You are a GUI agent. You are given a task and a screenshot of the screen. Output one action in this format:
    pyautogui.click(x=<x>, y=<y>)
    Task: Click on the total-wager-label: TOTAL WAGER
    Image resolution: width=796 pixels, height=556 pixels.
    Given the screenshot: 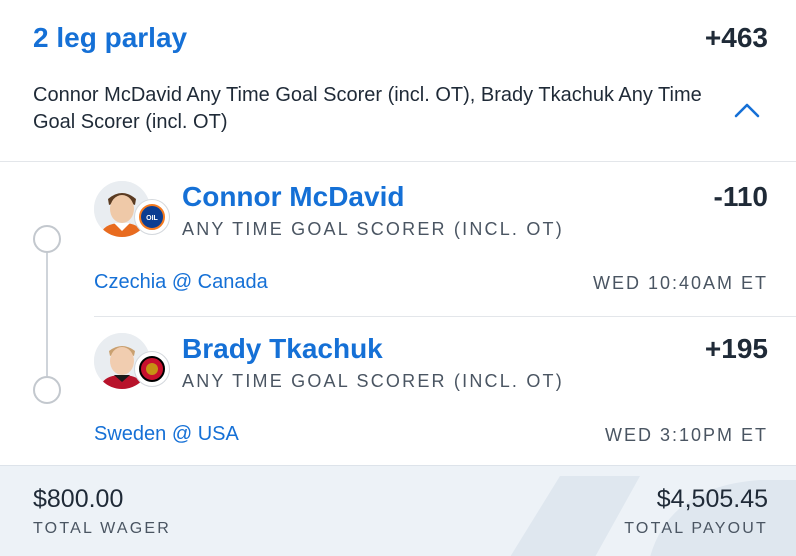 What is the action you would take?
    pyautogui.click(x=102, y=528)
    